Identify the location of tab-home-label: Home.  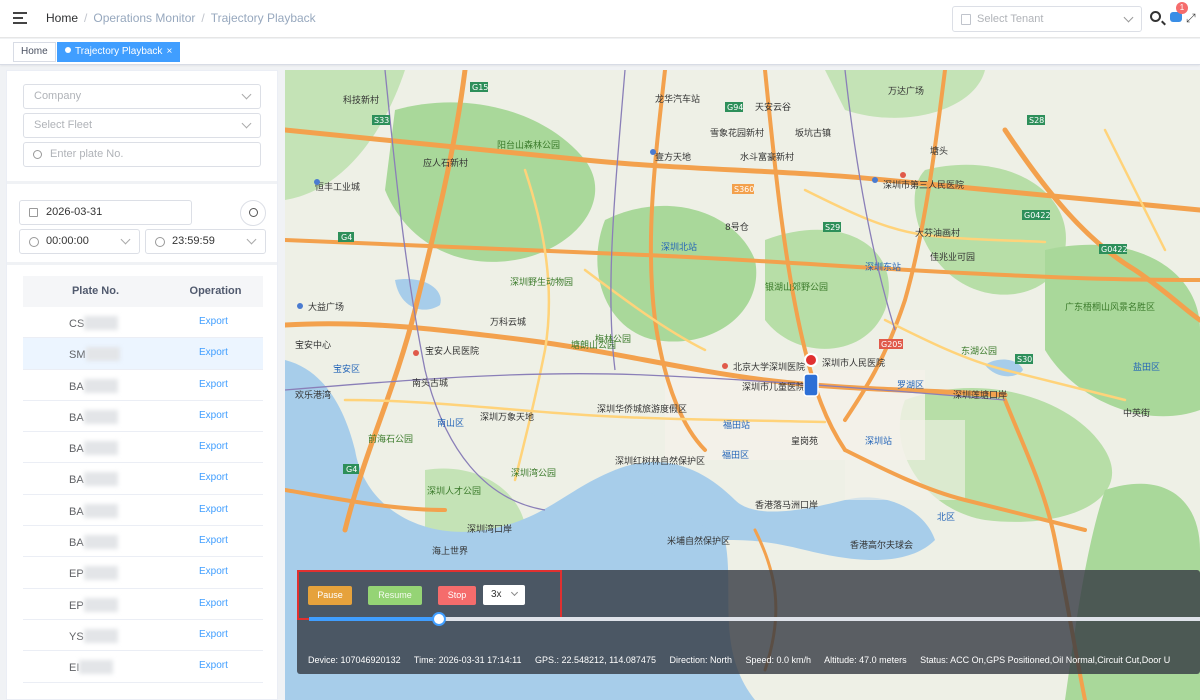
(34, 51).